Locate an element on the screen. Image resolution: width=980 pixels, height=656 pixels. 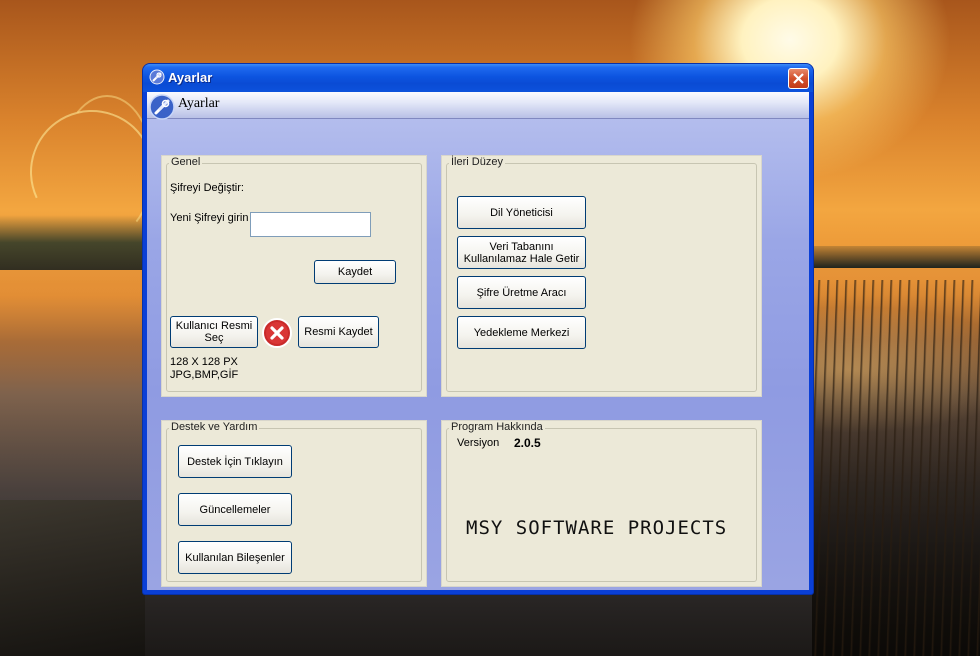
disable-database-button: Veri Tabanını Kullanılamaz Hale Getir is located at coordinates (521, 252).